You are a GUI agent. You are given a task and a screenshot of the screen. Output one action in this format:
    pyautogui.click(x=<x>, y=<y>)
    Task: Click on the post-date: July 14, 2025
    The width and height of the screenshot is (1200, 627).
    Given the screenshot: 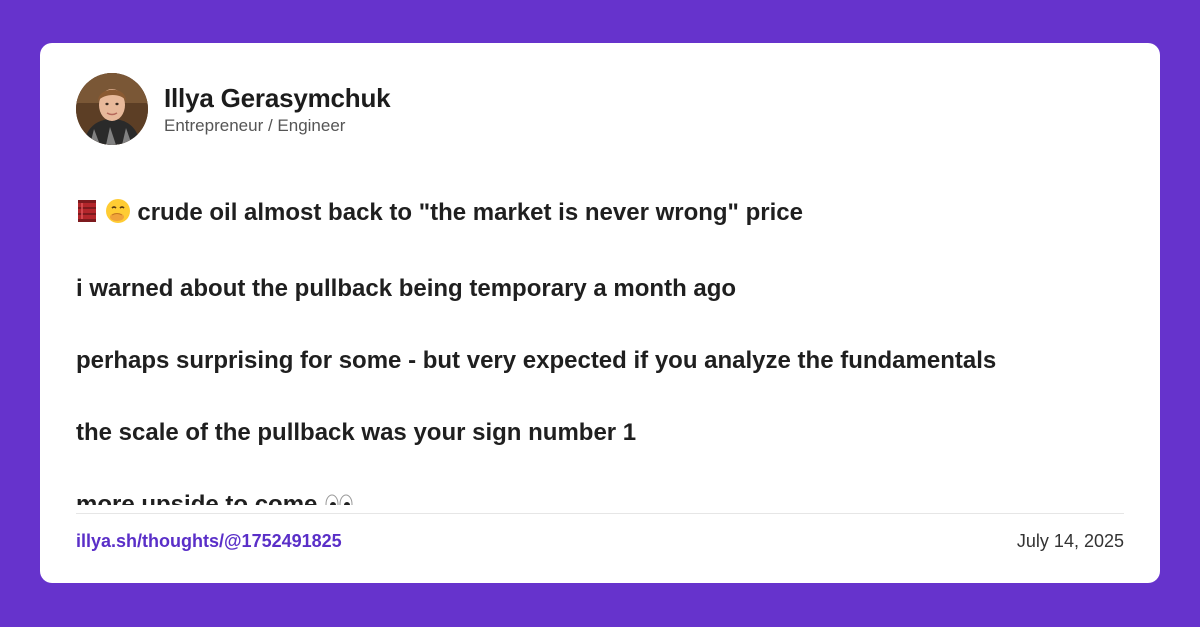 What is the action you would take?
    pyautogui.click(x=1070, y=541)
    